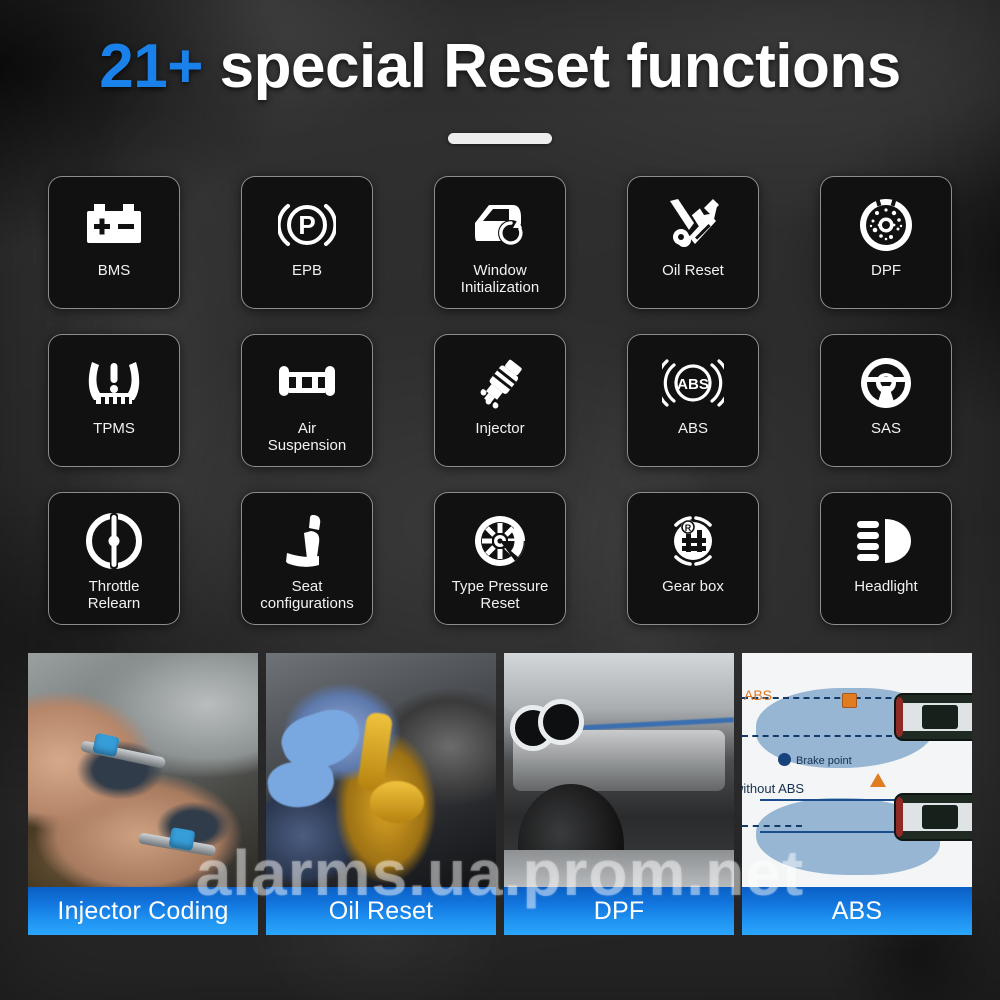  I want to click on exhaust-tailpipe-underbody-photo, so click(619, 770).